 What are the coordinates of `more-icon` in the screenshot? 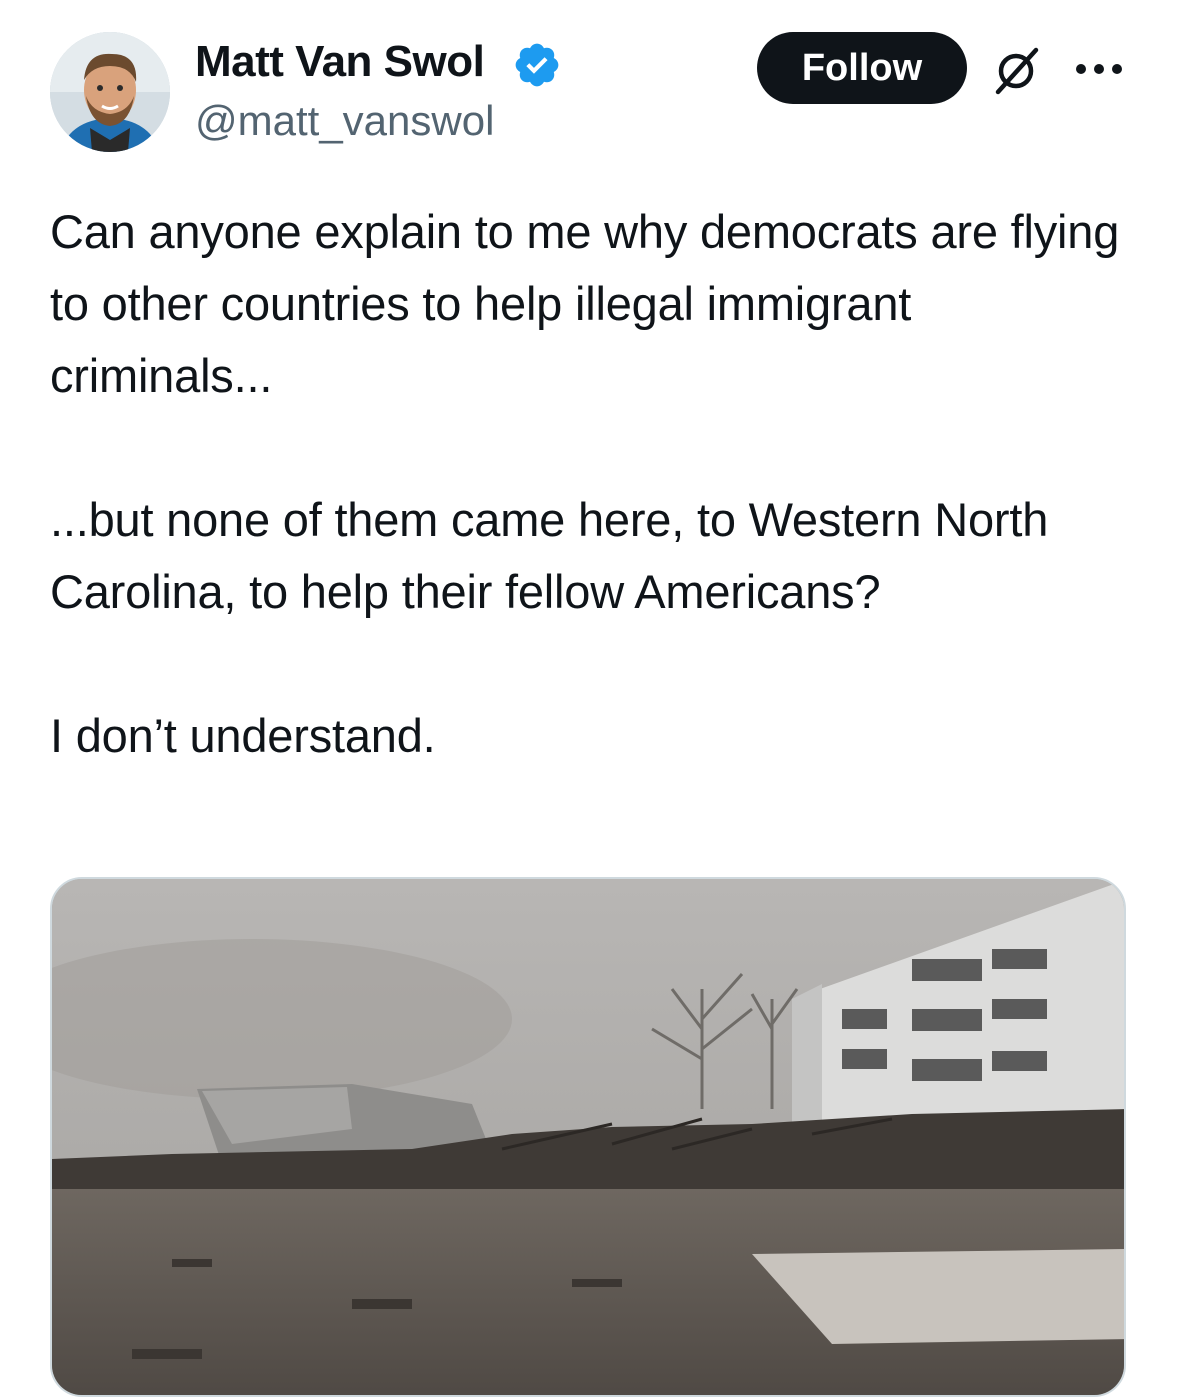 It's located at (1099, 69).